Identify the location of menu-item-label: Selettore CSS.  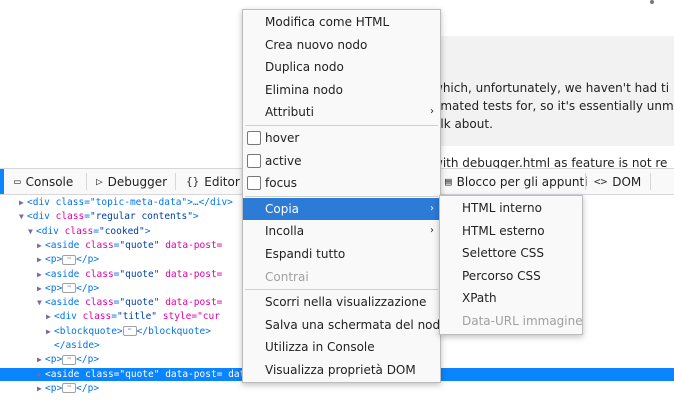
(503, 253).